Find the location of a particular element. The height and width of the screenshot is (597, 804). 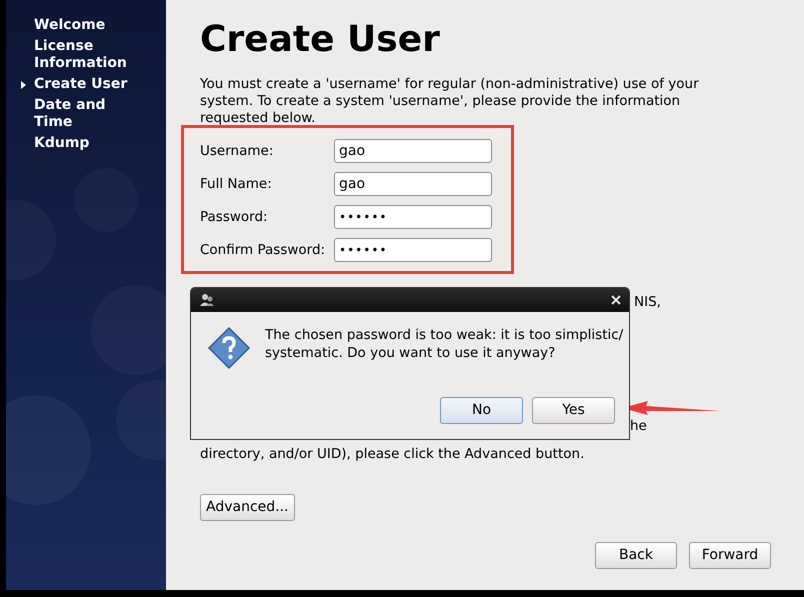

partial-text: he is located at coordinates (638, 426).